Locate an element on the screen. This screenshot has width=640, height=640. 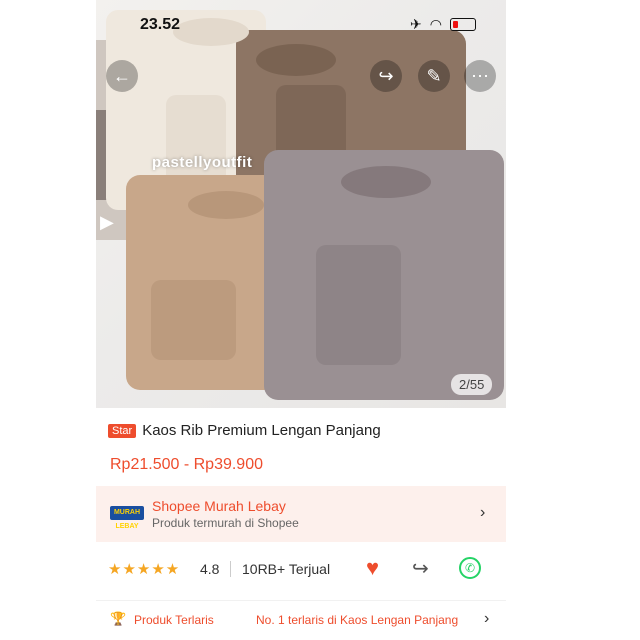
edit-button: ✎ is located at coordinates (434, 76).